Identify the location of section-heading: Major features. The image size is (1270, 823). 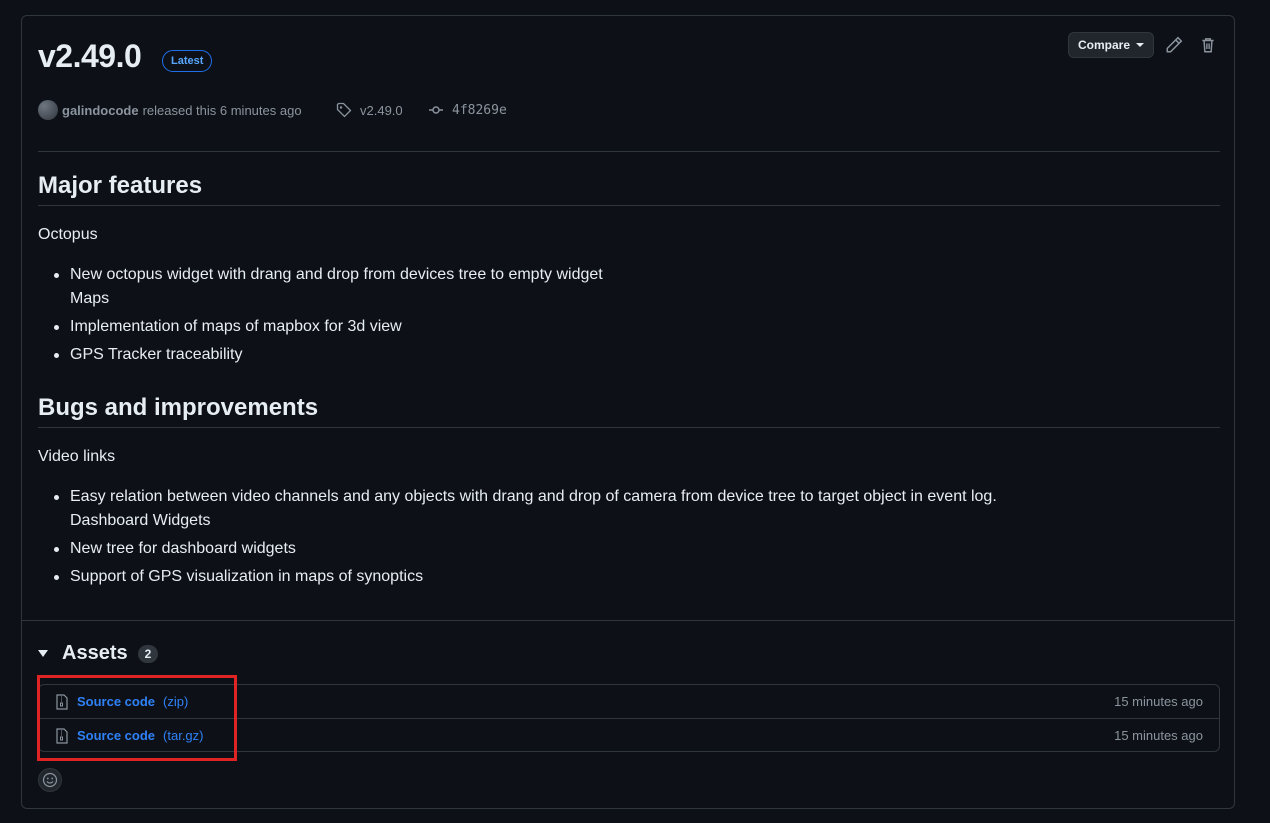
(120, 185).